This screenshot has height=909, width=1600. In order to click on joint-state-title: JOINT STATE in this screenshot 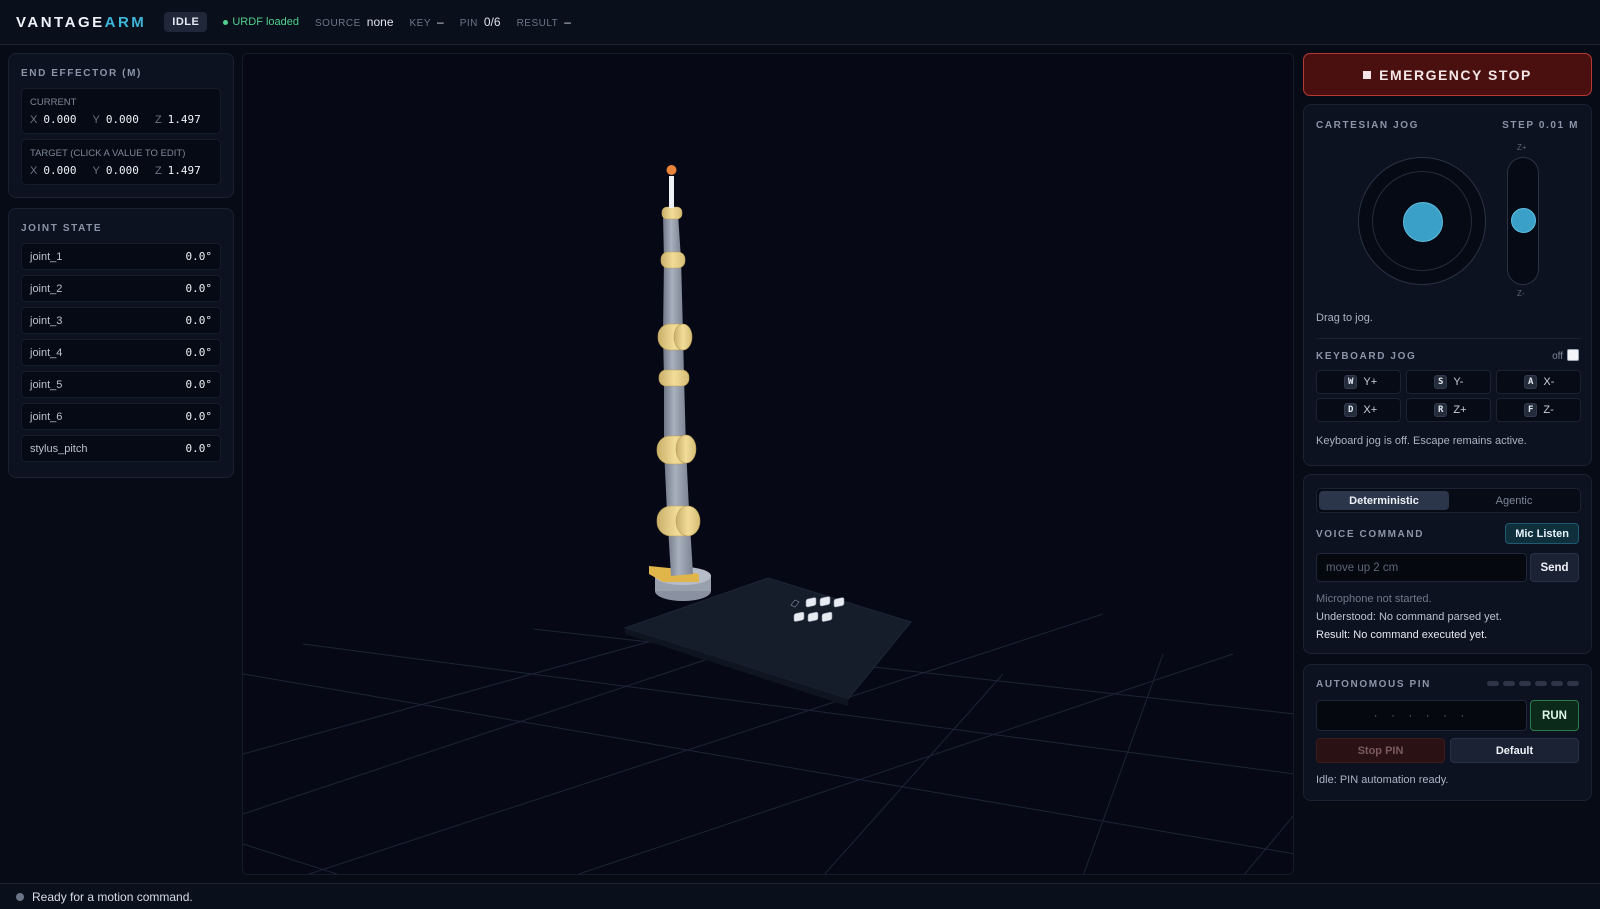, I will do `click(62, 228)`.